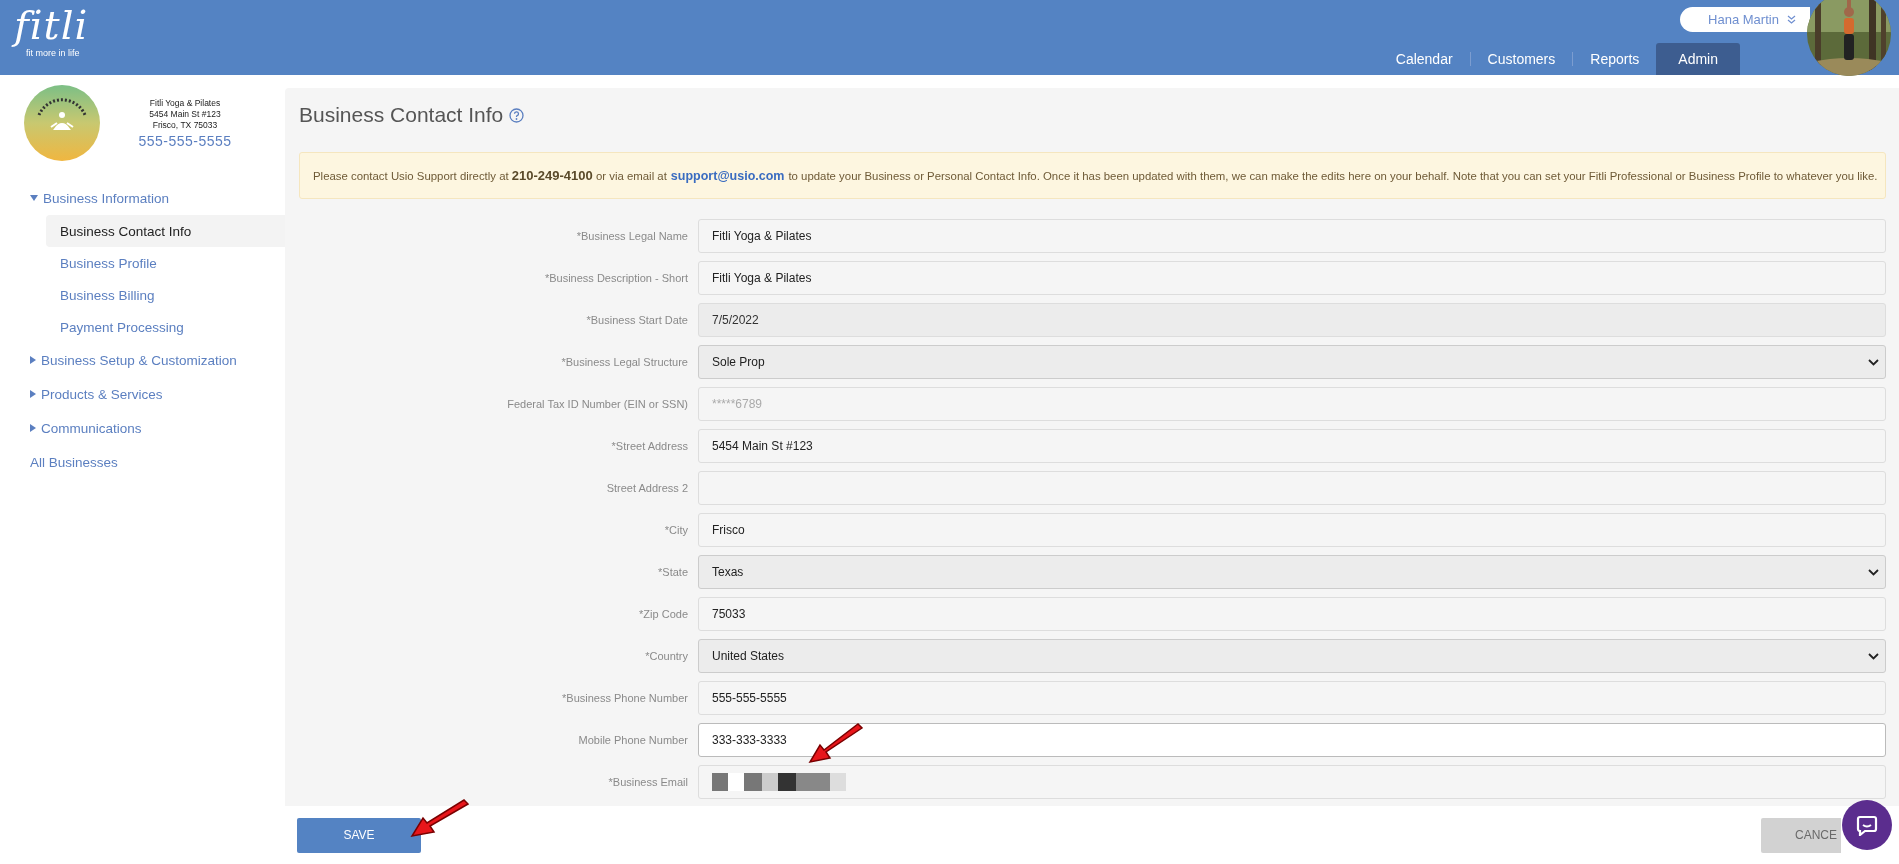 This screenshot has width=1899, height=864. What do you see at coordinates (1292, 656) in the screenshot?
I see `select-field: United States` at bounding box center [1292, 656].